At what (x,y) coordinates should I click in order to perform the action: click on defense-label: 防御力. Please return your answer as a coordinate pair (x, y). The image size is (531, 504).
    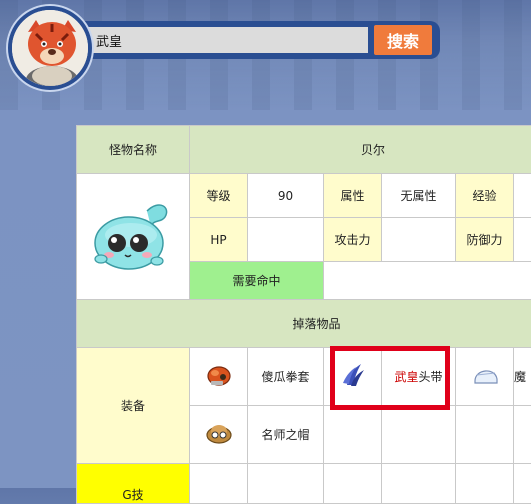
    Looking at the image, I should click on (485, 240).